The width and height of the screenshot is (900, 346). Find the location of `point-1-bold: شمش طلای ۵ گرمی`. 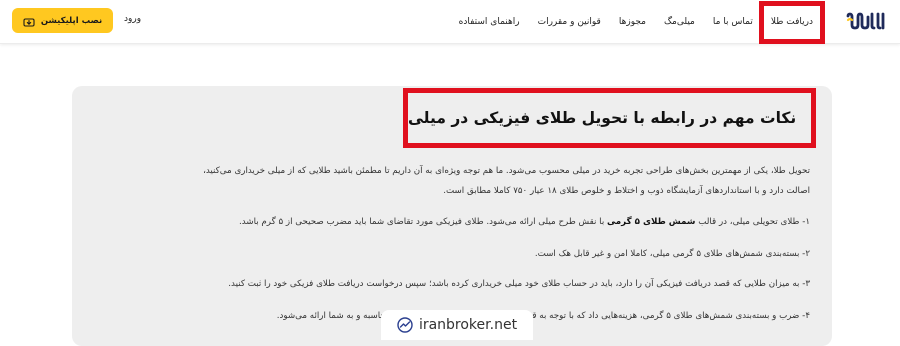

point-1-bold: شمش طلای ۵ گرمی is located at coordinates (651, 222).